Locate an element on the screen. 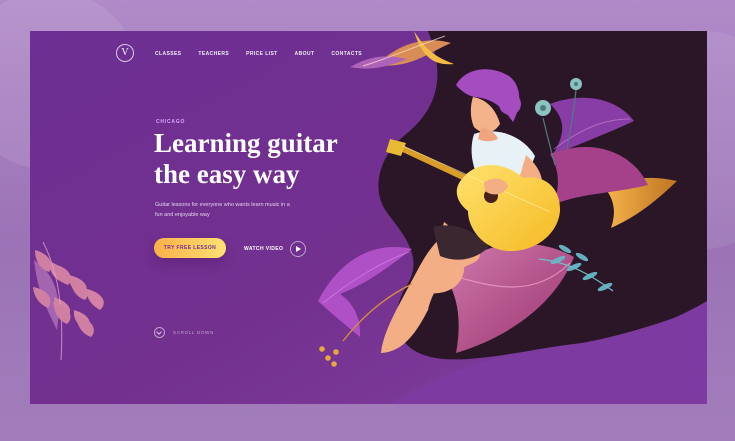 The height and width of the screenshot is (441, 735). nav-contacts: CONTACTS is located at coordinates (346, 54).